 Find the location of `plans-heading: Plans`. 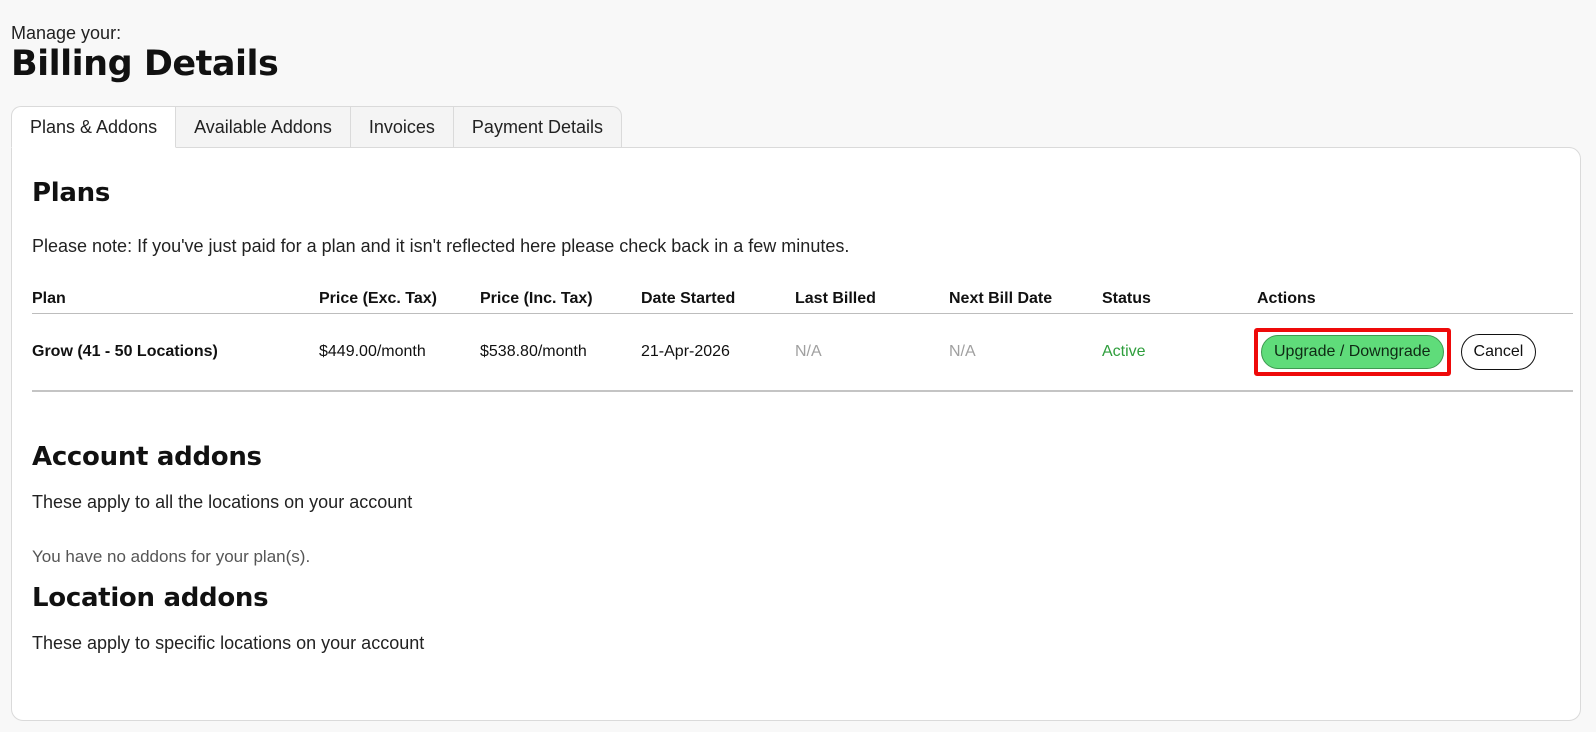

plans-heading: Plans is located at coordinates (71, 193).